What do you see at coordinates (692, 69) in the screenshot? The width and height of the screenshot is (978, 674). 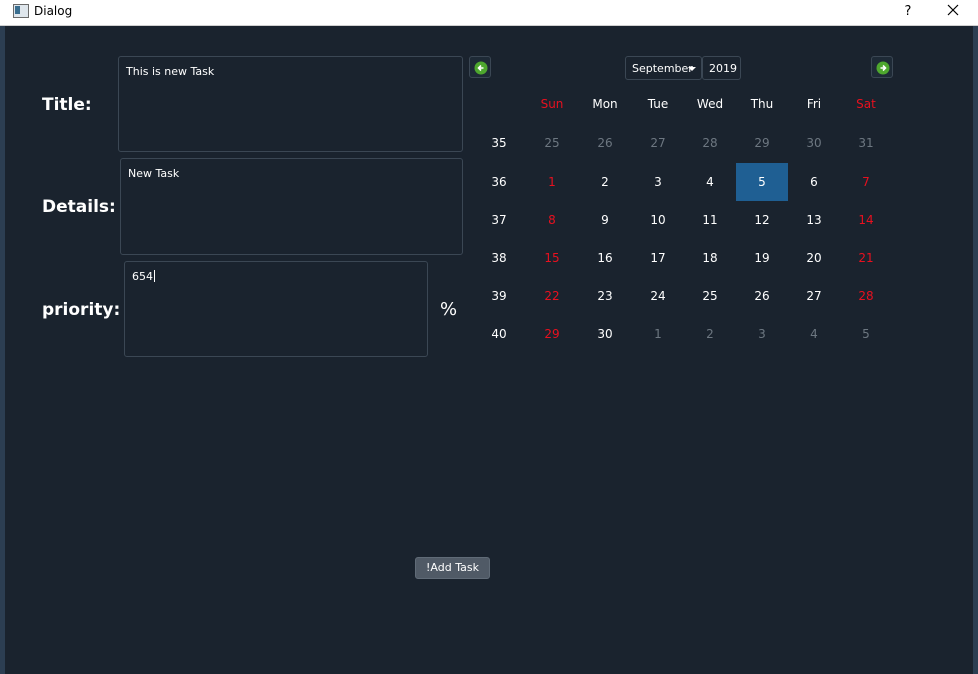 I see `chevron-down-icon` at bounding box center [692, 69].